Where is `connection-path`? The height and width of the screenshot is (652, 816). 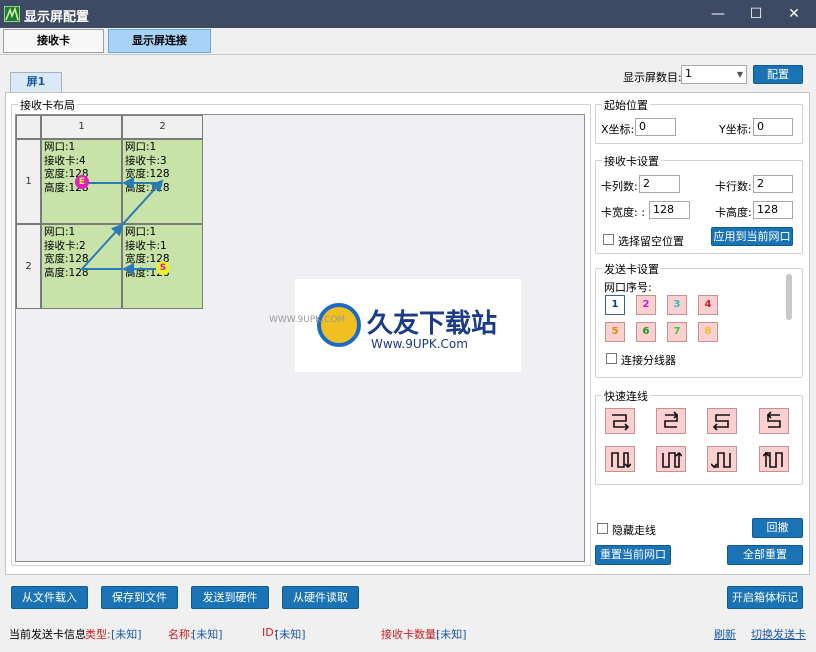
connection-path is located at coordinates (121, 226).